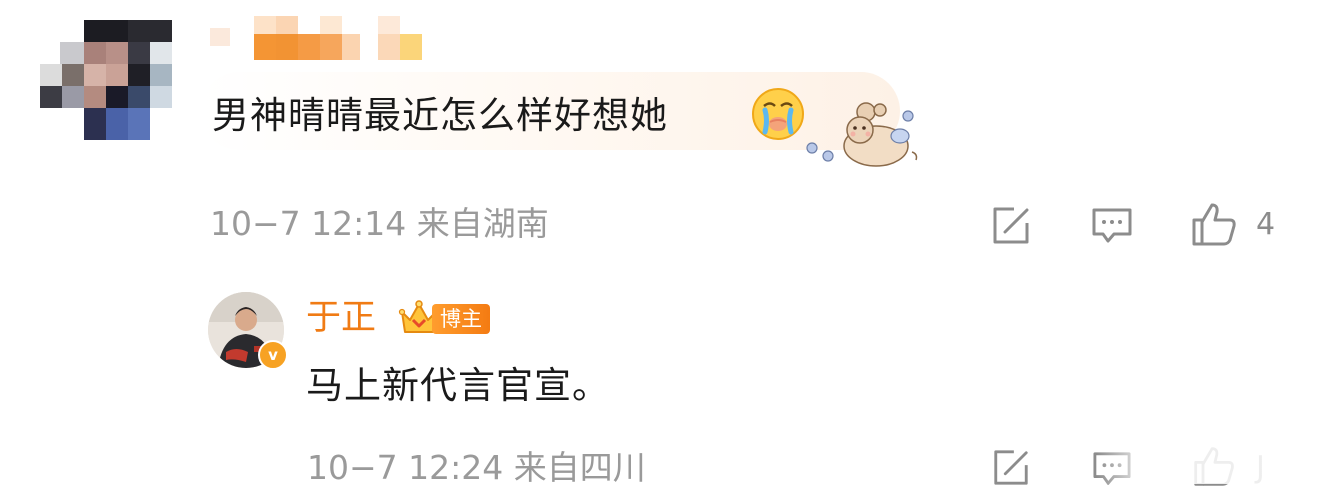 The width and height of the screenshot is (1320, 488). Describe the element at coordinates (320, 41) in the screenshot. I see `commenter-name-pixelated` at that location.